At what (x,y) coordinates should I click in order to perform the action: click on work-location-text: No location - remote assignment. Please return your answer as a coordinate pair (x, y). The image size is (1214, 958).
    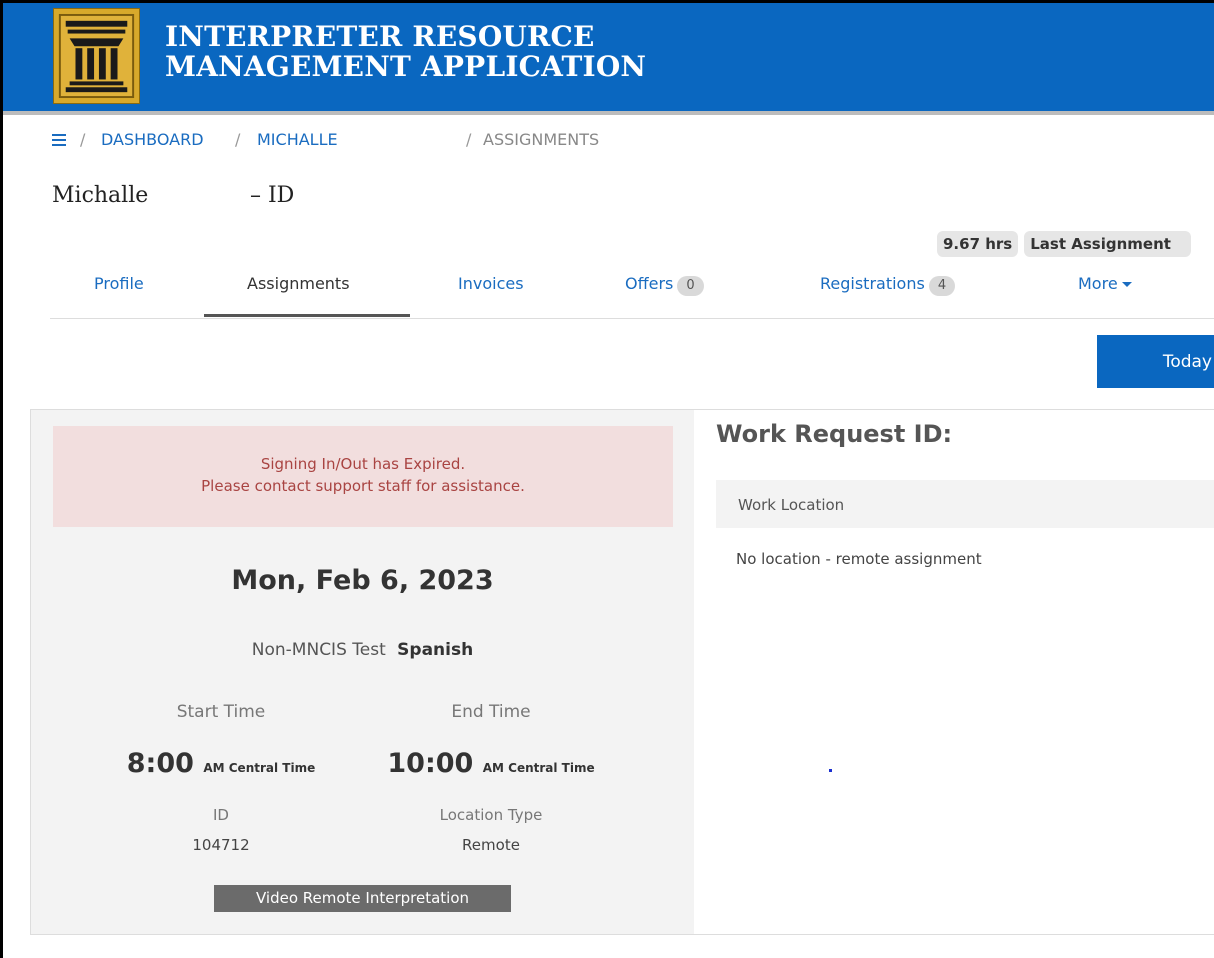
    Looking at the image, I should click on (859, 559).